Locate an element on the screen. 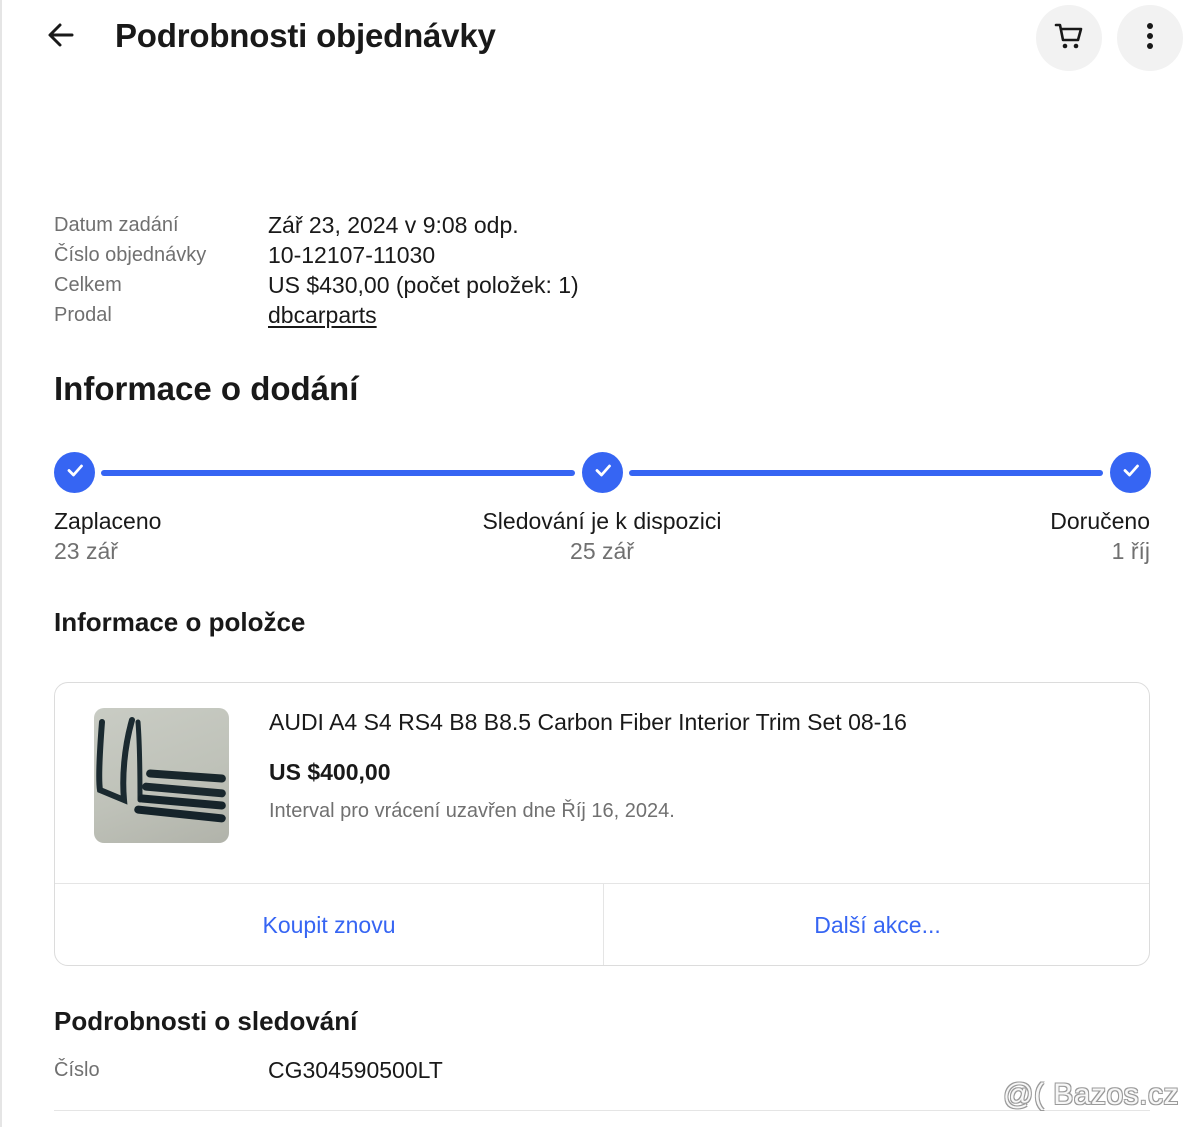  delivery-heading: Informace o dodání is located at coordinates (206, 388).